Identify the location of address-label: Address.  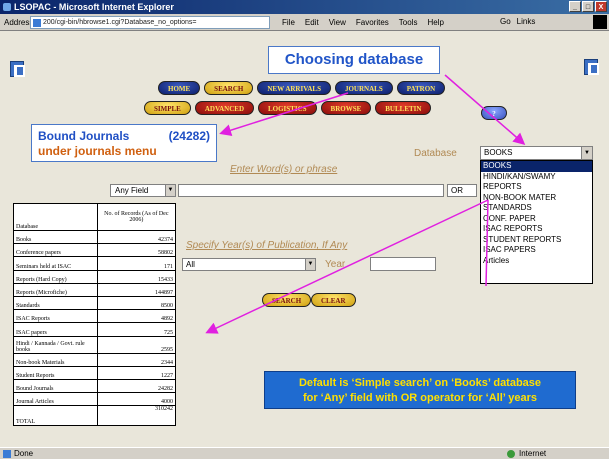
(19, 22).